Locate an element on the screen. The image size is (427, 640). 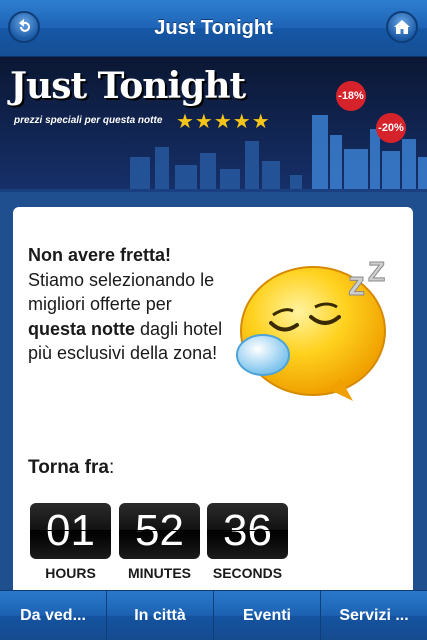
hours-label: HOURS is located at coordinates (70, 573).